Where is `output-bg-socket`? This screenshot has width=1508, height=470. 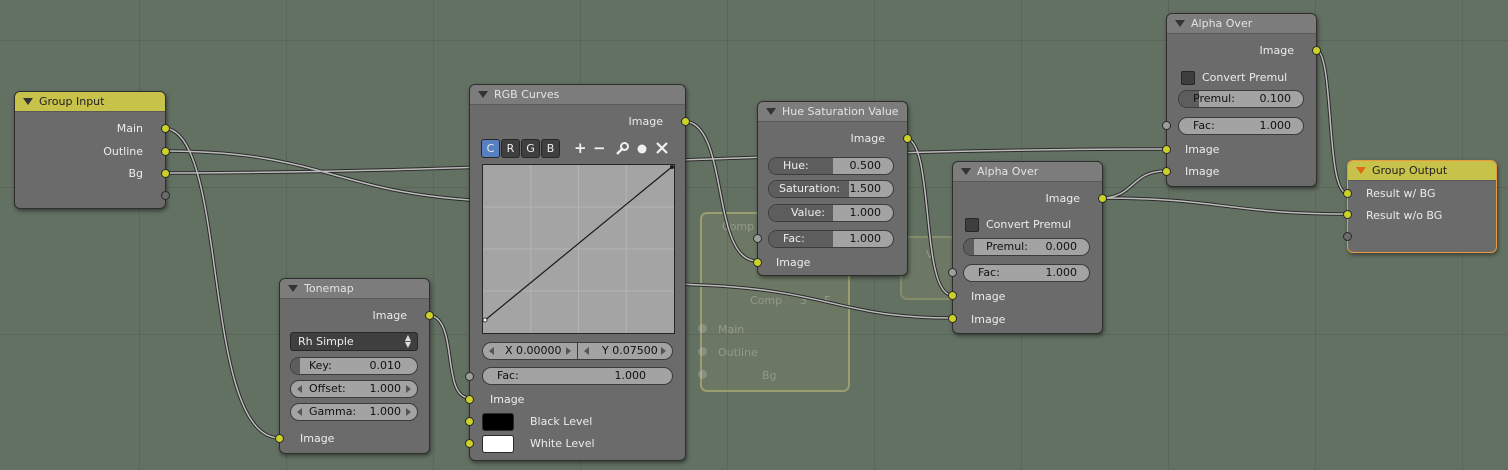 output-bg-socket is located at coordinates (165, 173).